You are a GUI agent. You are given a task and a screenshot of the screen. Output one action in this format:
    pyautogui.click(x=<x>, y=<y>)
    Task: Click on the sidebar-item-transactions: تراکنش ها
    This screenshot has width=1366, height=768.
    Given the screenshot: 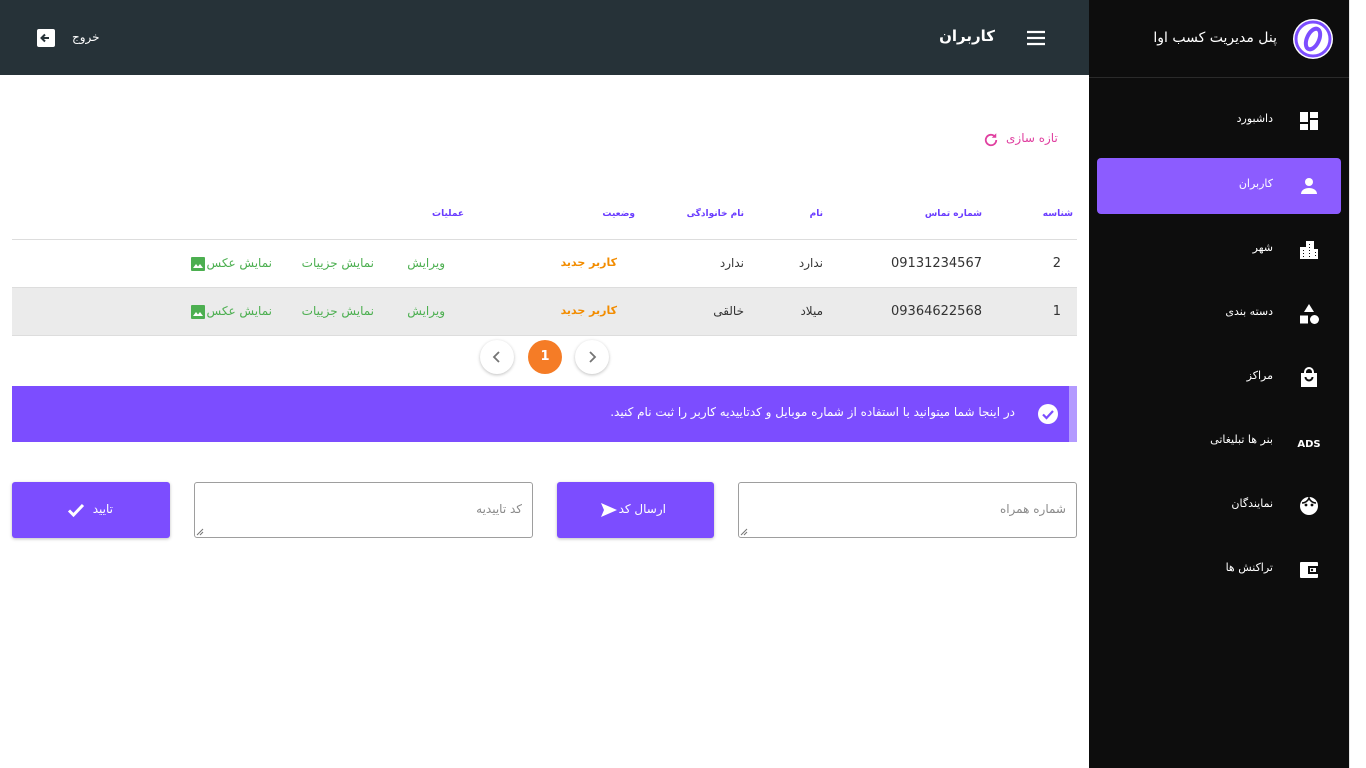 What is the action you would take?
    pyautogui.click(x=1219, y=570)
    